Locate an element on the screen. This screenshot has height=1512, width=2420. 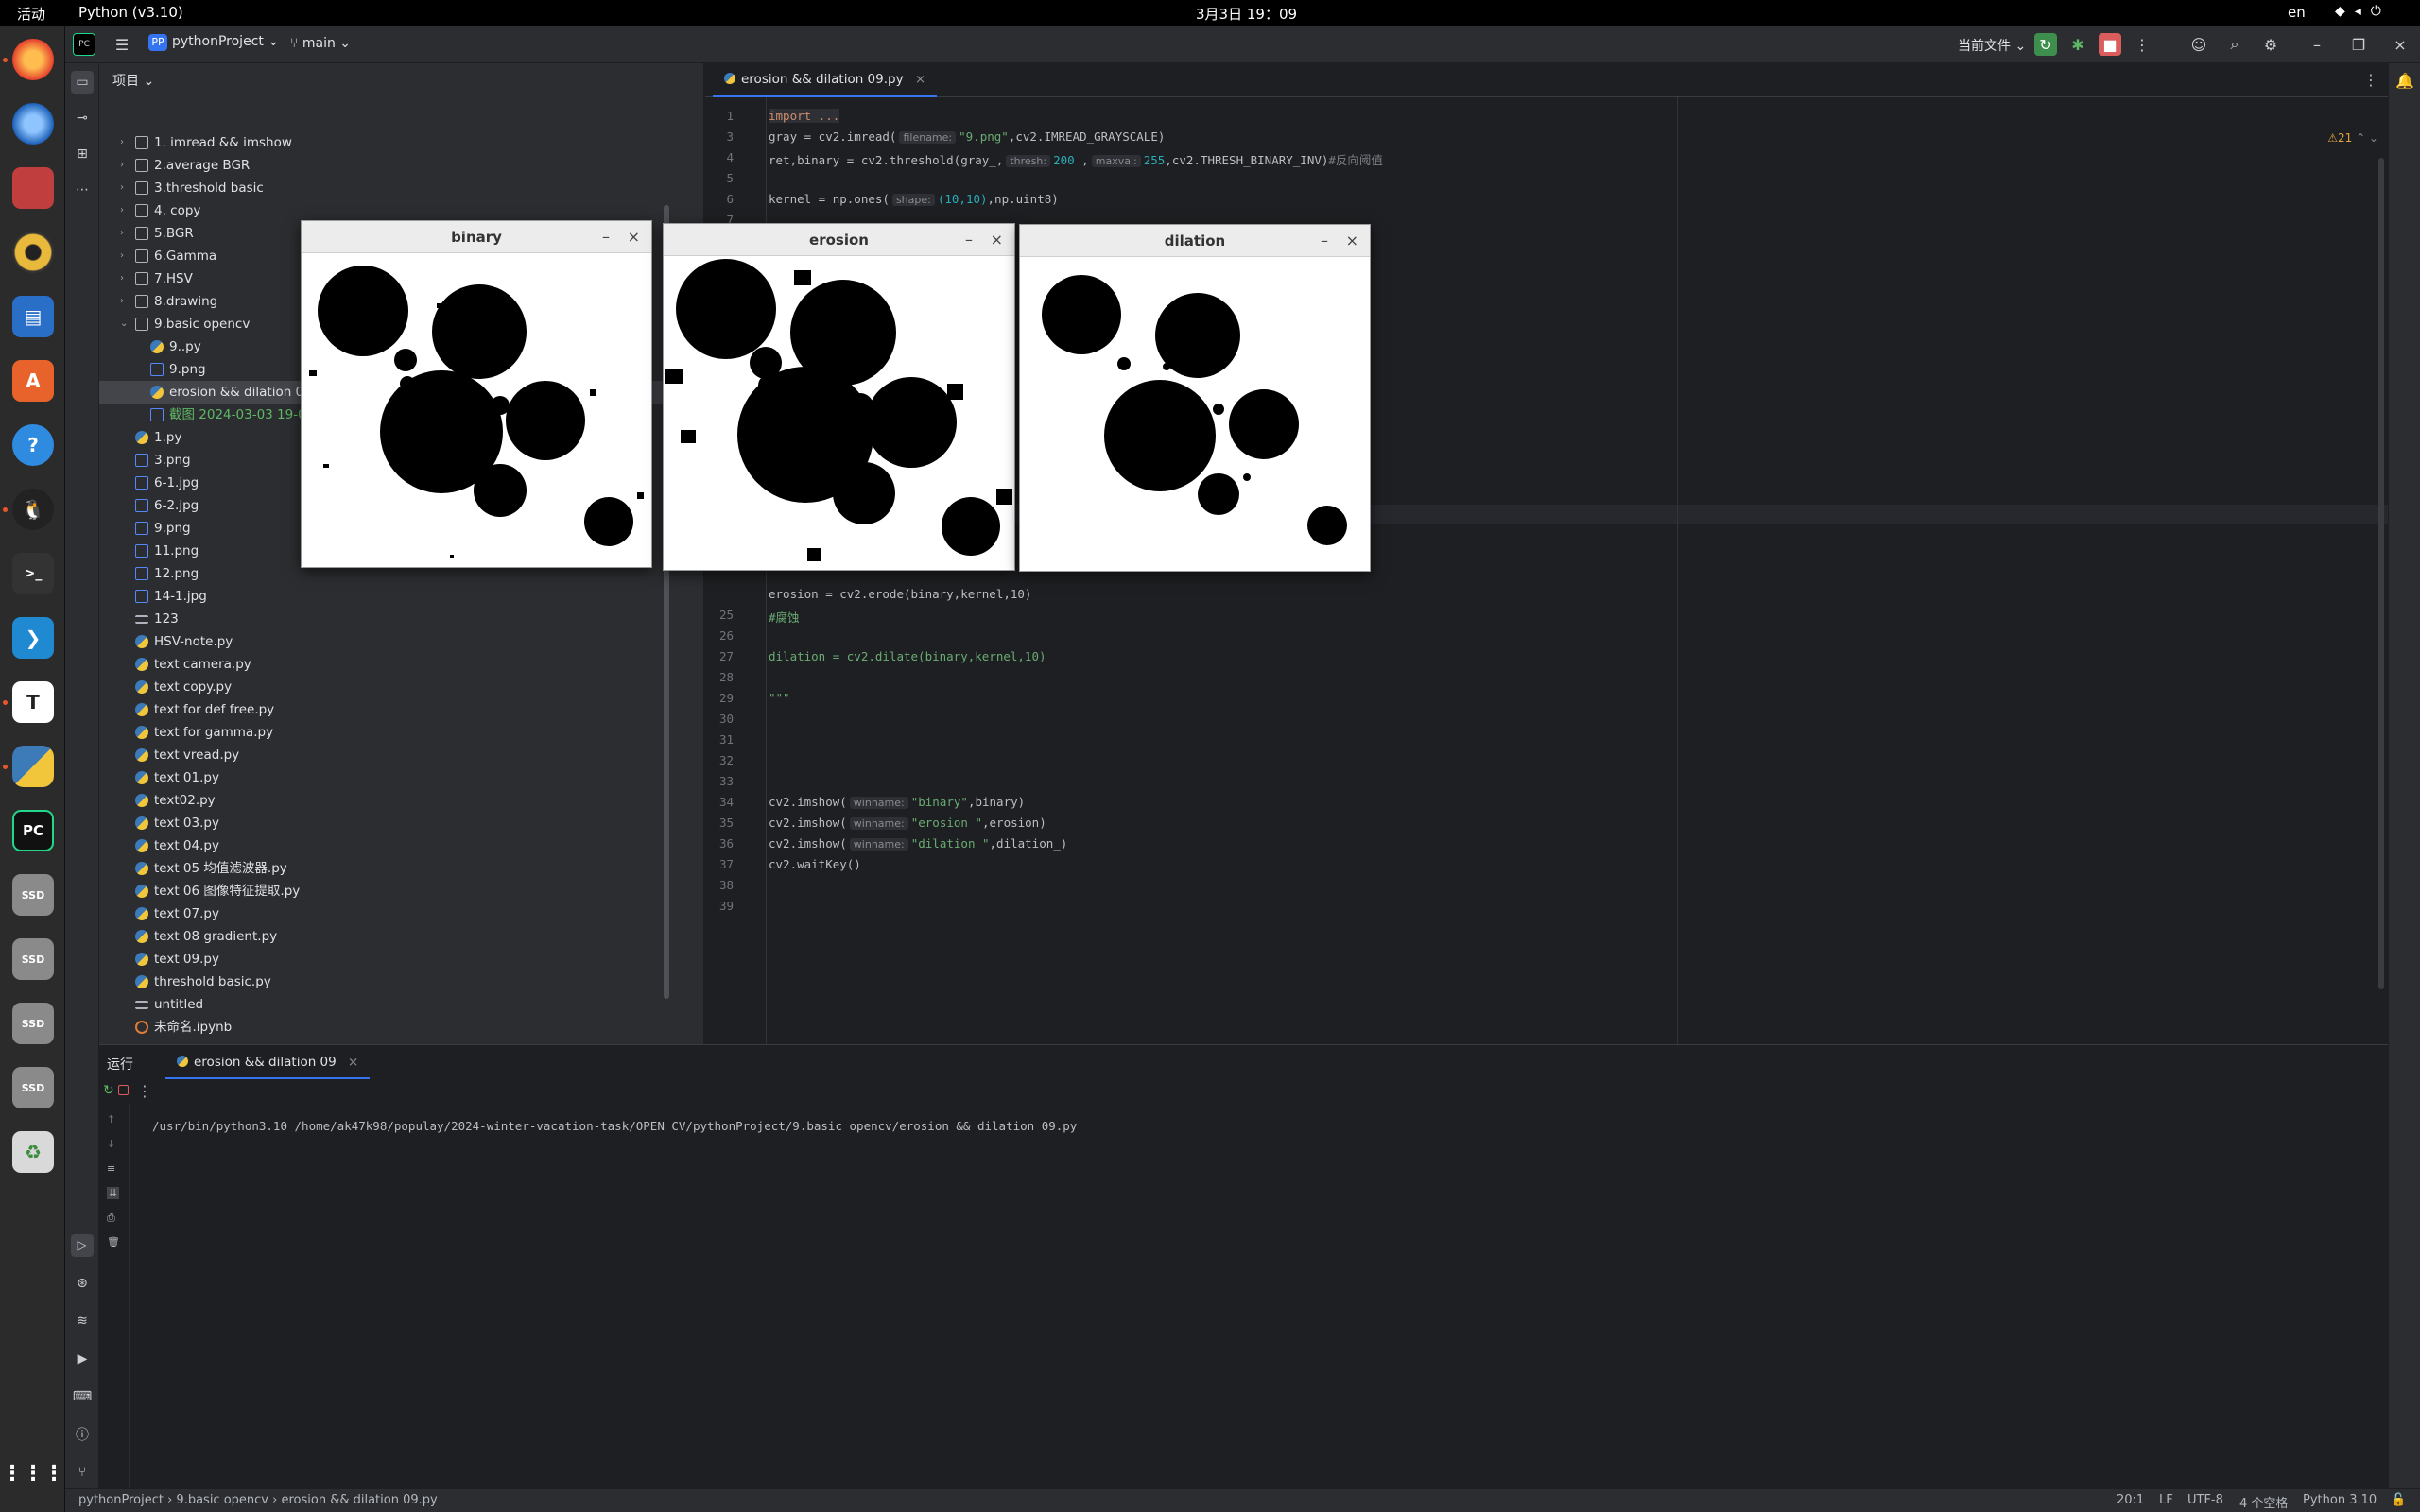
inspection-warnings-badge: ⚠21 ⌃ ⌄ is located at coordinates (2352, 138).